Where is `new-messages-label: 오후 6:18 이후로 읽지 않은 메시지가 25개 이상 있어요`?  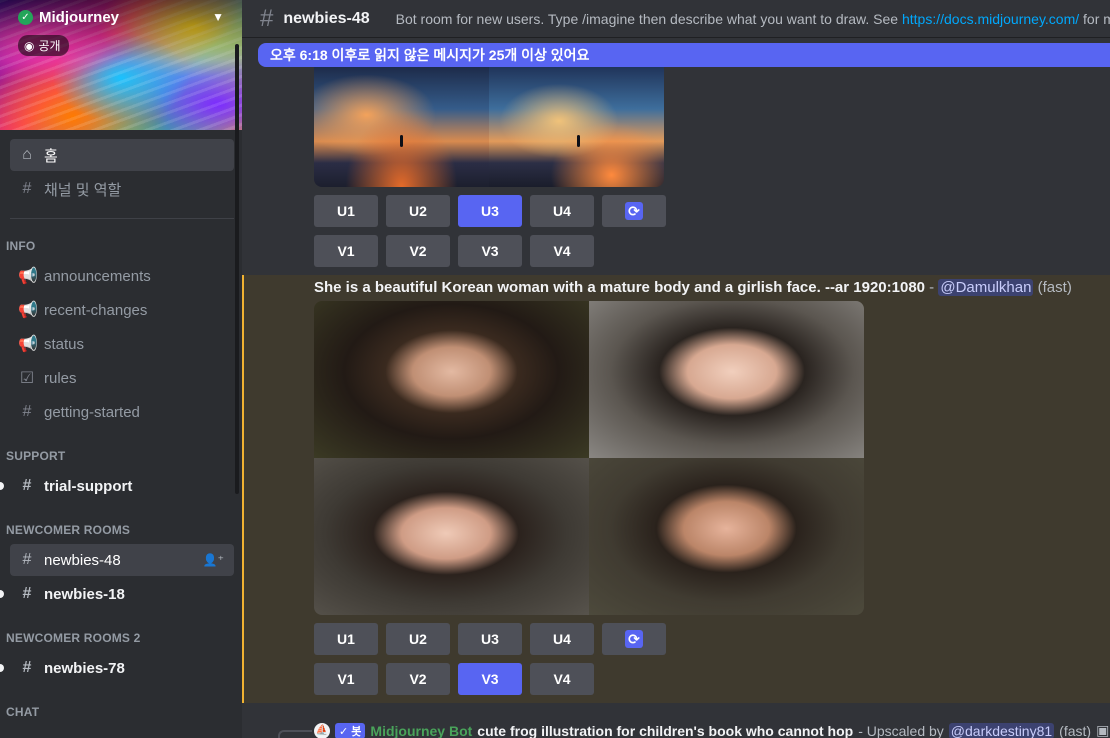
new-messages-label: 오후 6:18 이후로 읽지 않은 메시지가 25개 이상 있어요 is located at coordinates (430, 55).